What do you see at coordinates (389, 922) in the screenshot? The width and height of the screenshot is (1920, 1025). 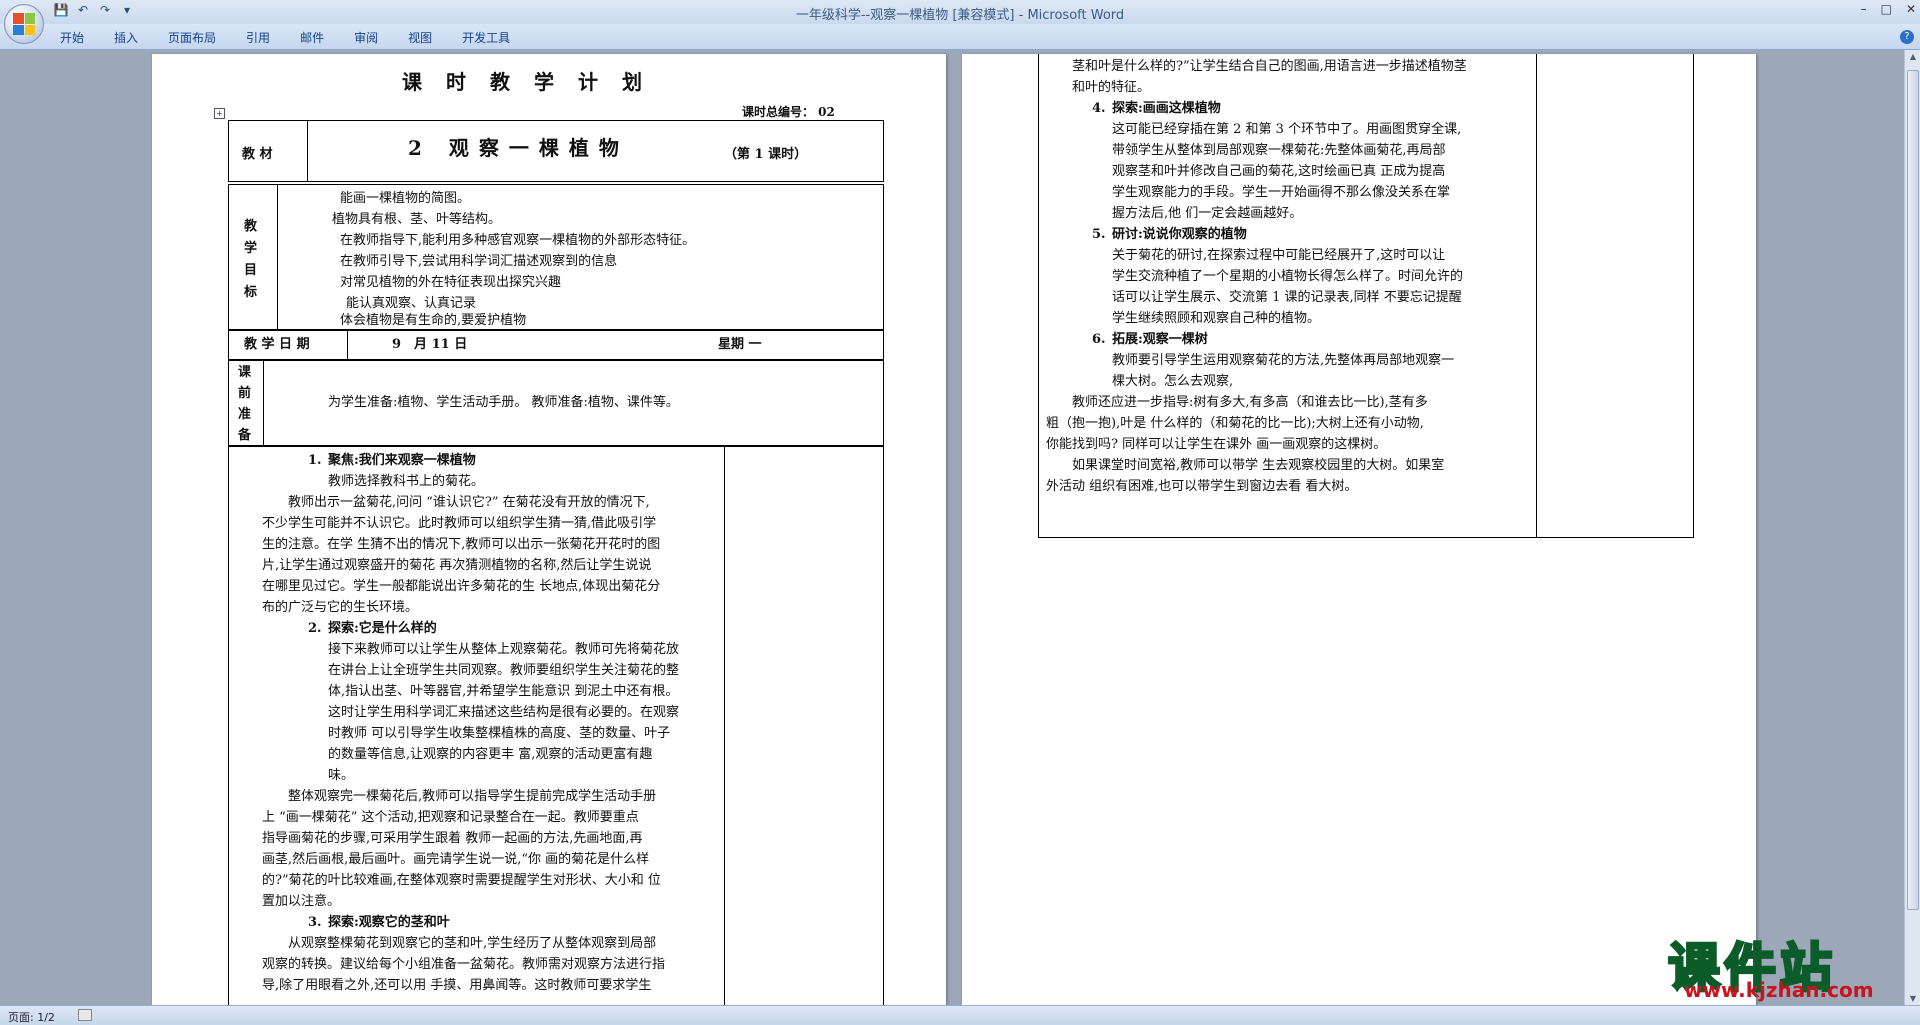 I see `step-heading: 探索:观察它的茎和叶` at bounding box center [389, 922].